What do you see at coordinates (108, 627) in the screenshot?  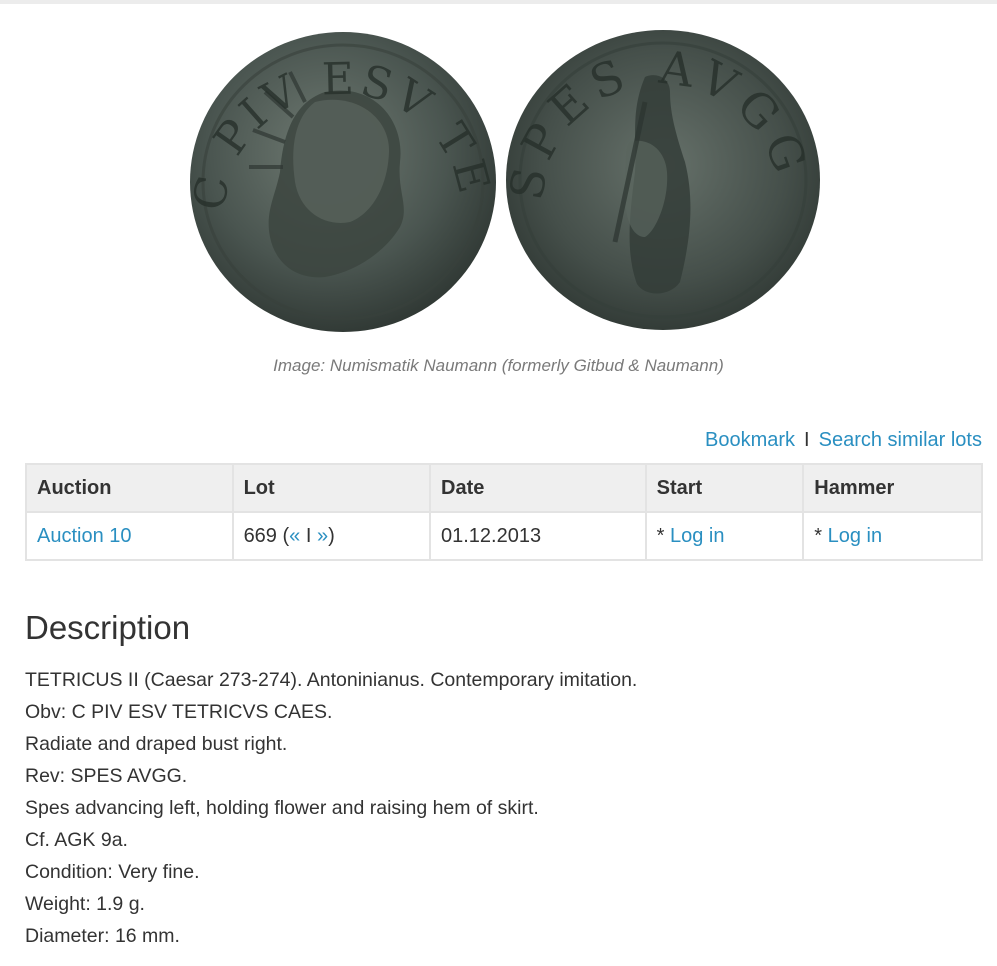 I see `description-heading: Description` at bounding box center [108, 627].